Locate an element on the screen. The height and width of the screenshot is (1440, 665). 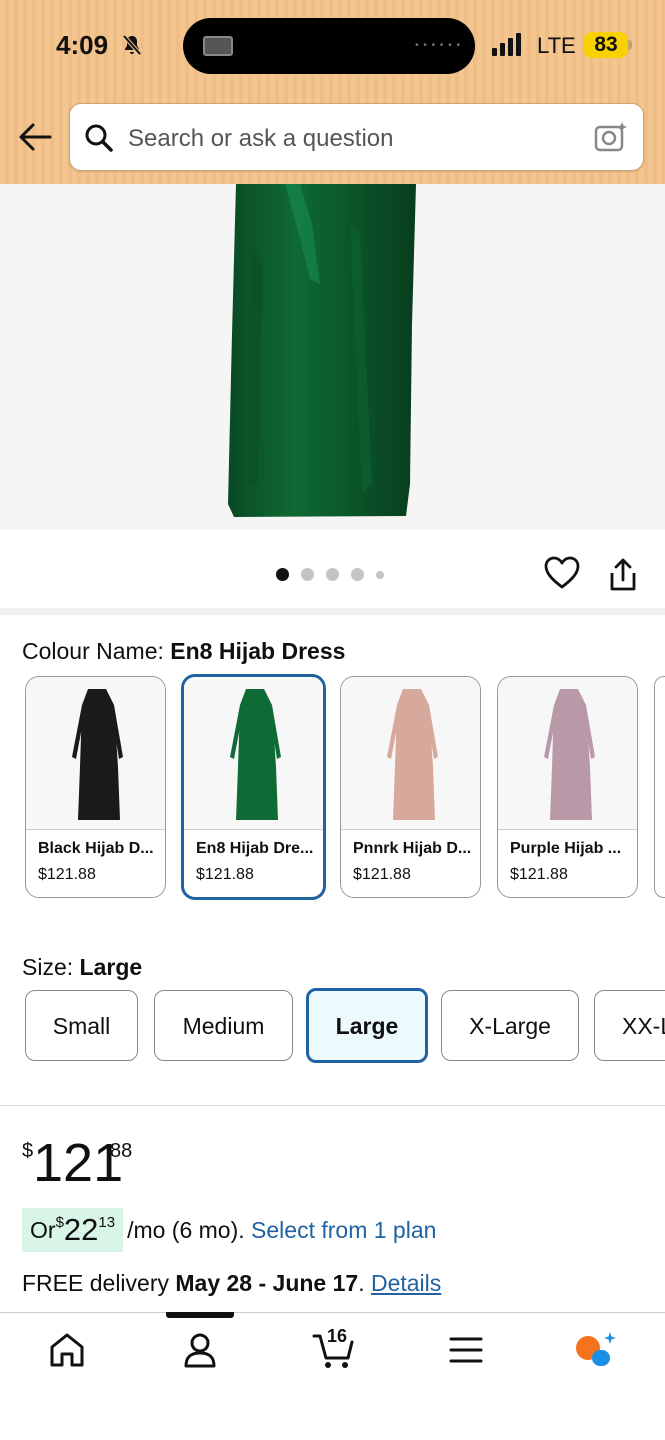
colour-value: En8 Hijab Dress is located at coordinates (258, 651).